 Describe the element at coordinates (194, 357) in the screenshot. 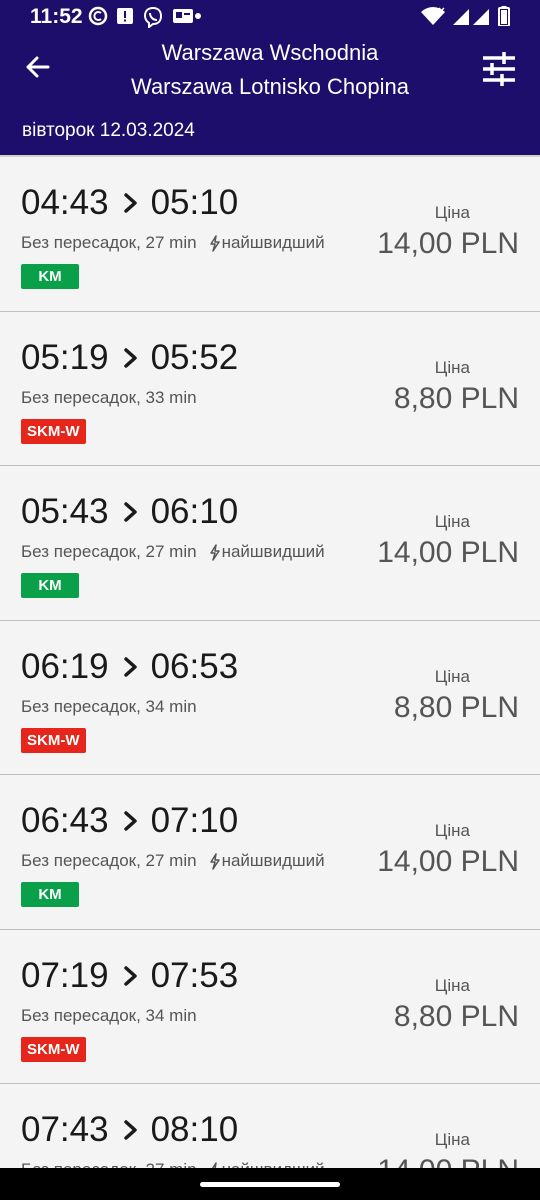

I see `arrival-time: 05:52` at that location.